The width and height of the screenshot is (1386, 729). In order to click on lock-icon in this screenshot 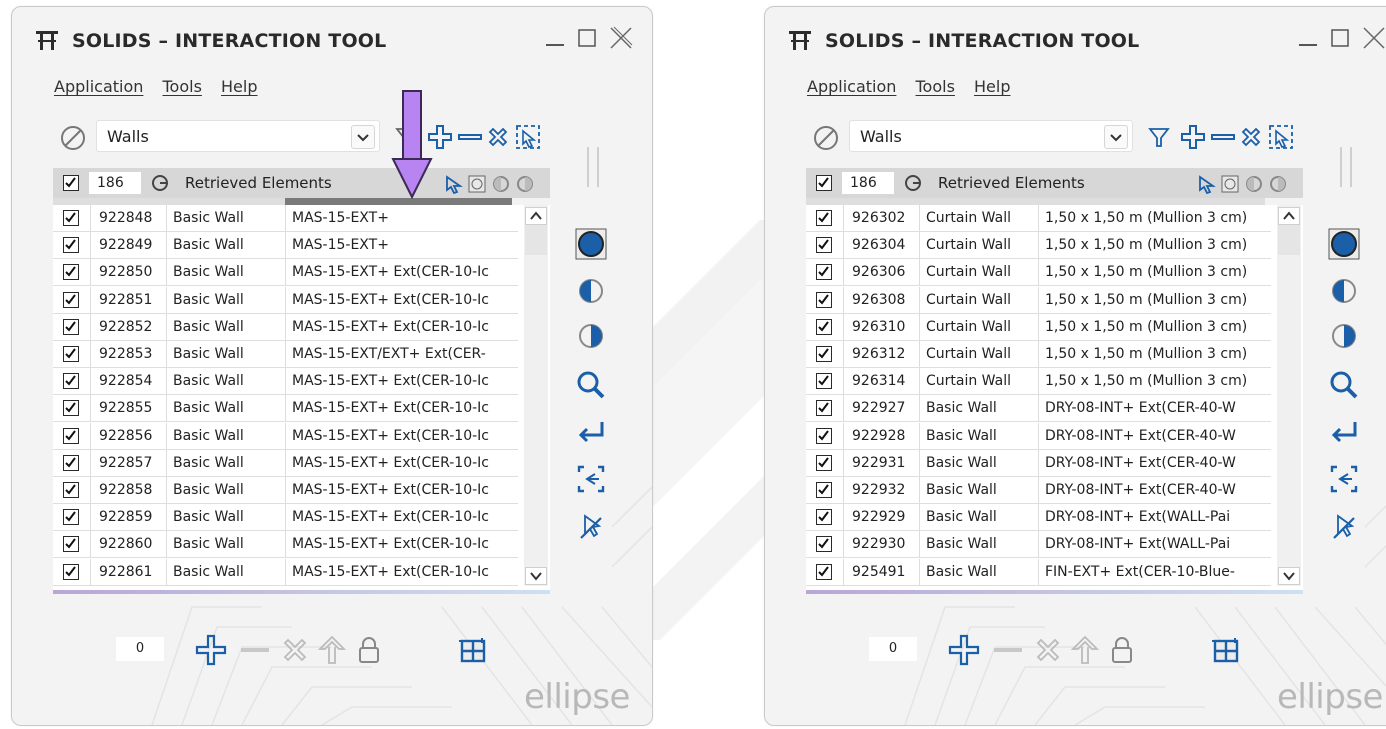, I will do `click(369, 650)`.